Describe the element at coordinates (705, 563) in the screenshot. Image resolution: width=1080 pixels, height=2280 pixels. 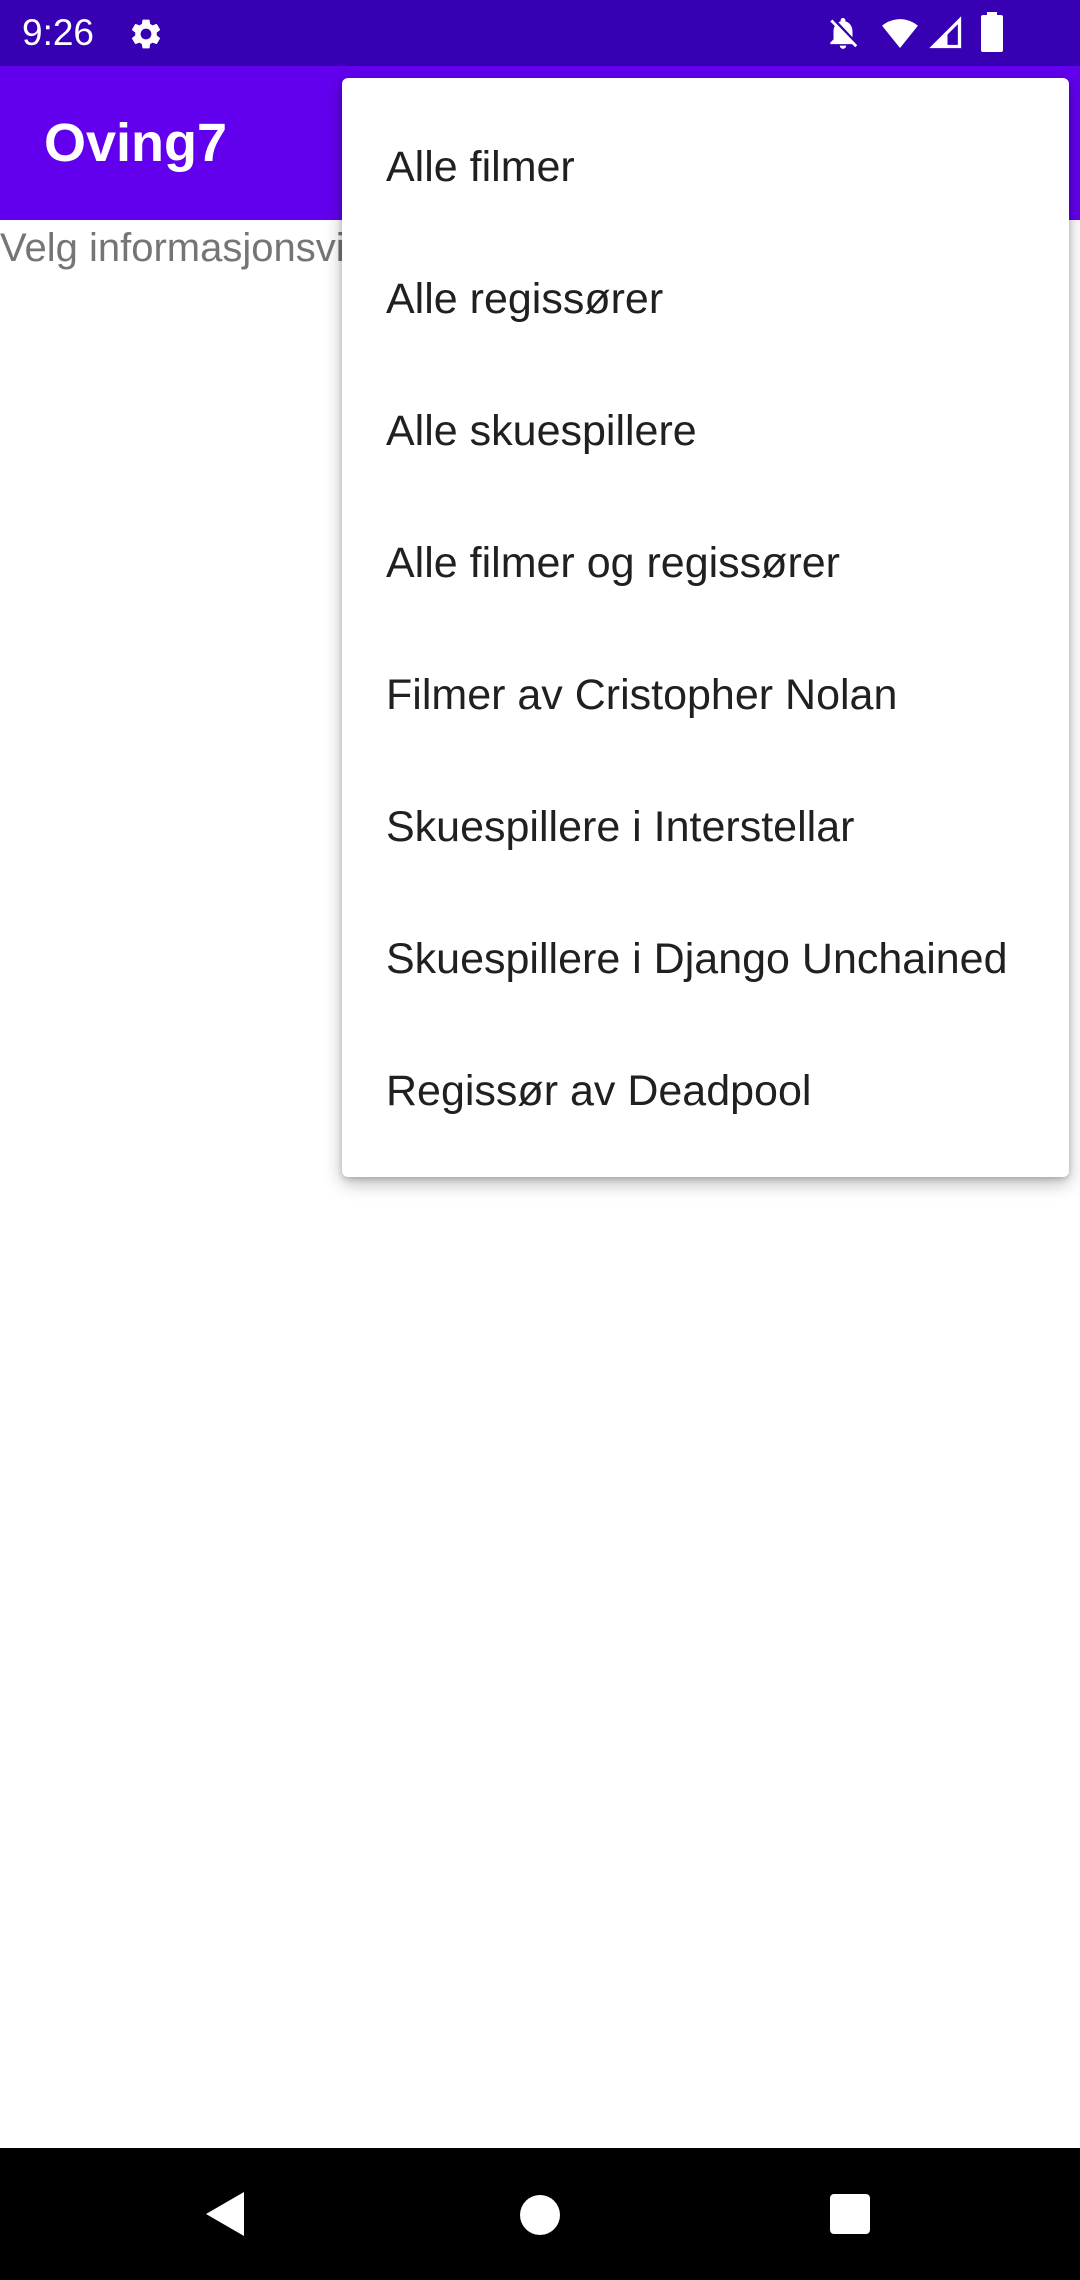
I see `menu-item-all-movies-and-directors: Alle filmer og regissører` at that location.